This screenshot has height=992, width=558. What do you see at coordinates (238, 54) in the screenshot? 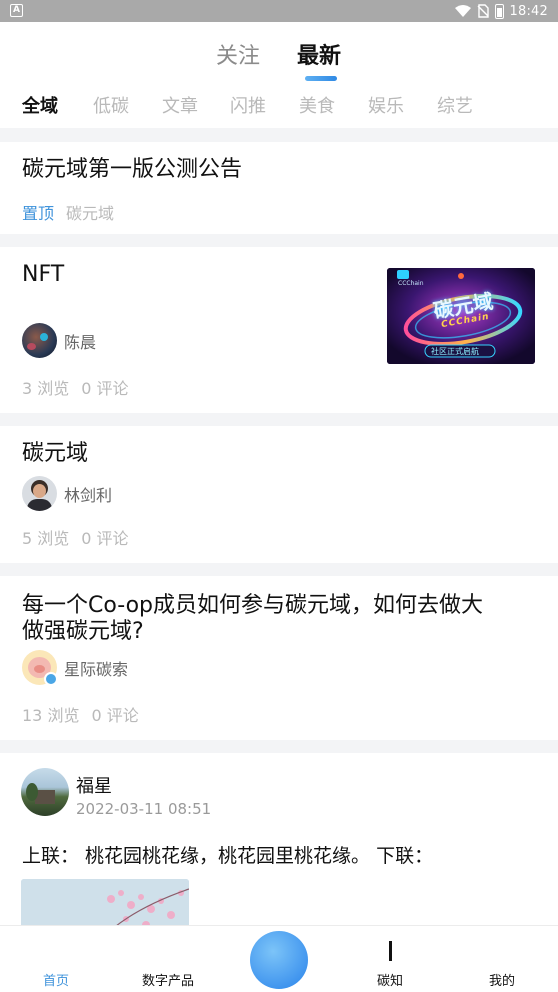
I see `tab-follow: 关注` at bounding box center [238, 54].